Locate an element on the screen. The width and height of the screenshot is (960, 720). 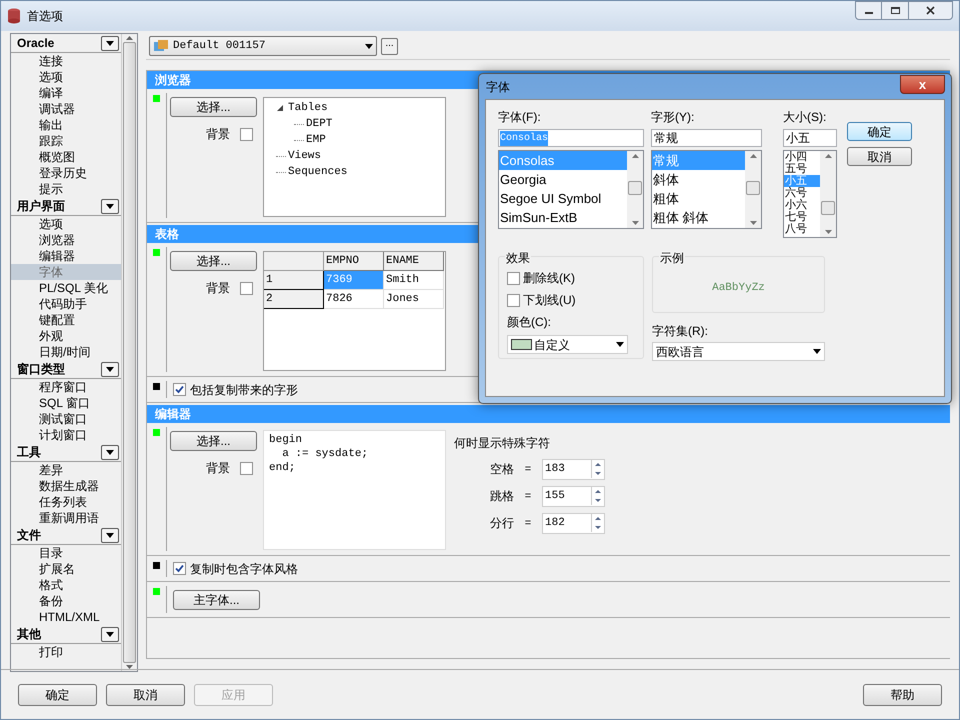
profile-dropdown: Default 001157 is located at coordinates (263, 46).